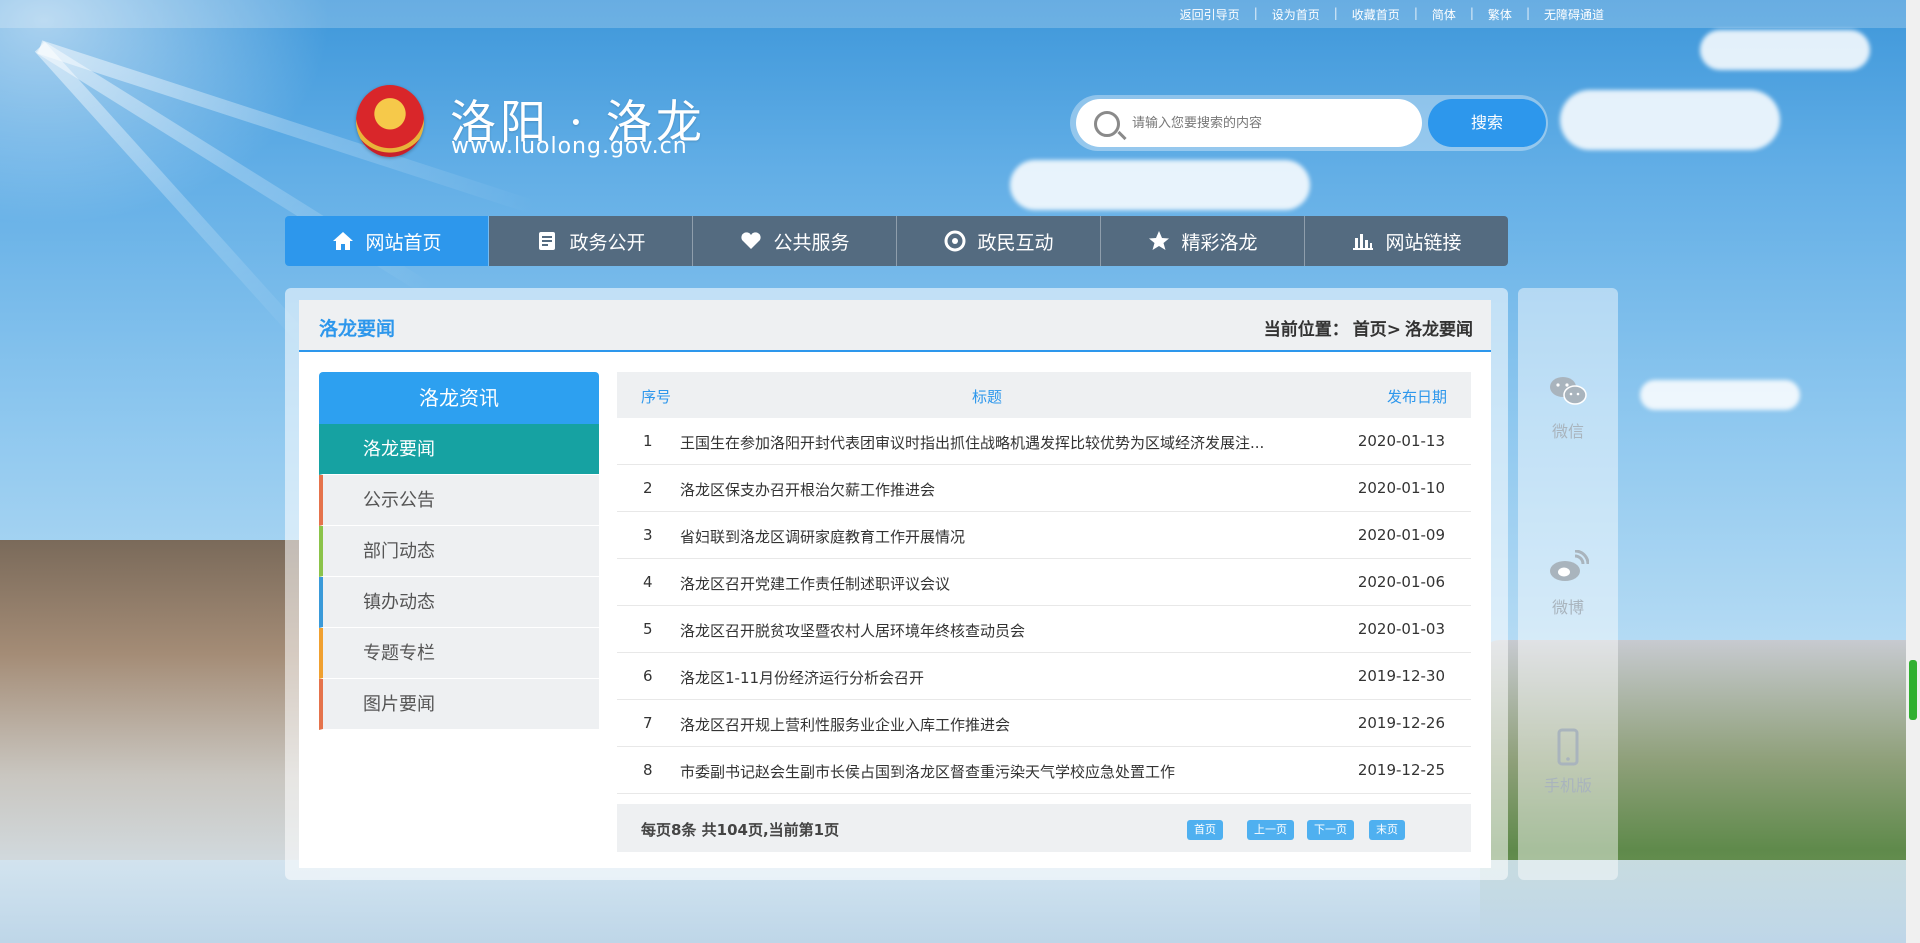 This screenshot has height=943, width=1920. I want to click on sidebar-item-department-news: 部门动态, so click(459, 551).